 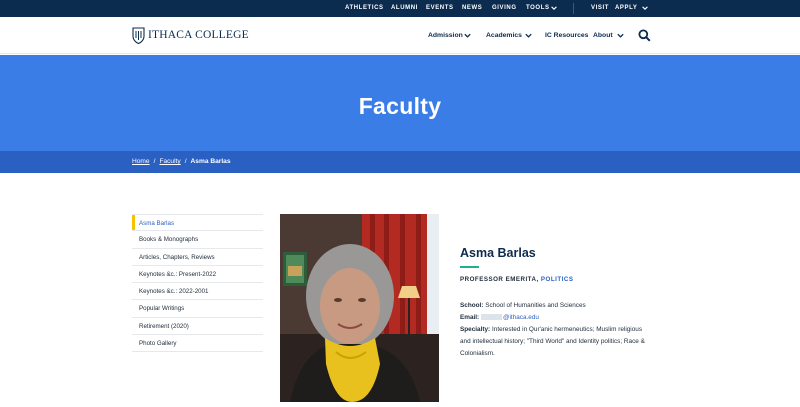 What do you see at coordinates (603, 36) in the screenshot?
I see `nav-about: About` at bounding box center [603, 36].